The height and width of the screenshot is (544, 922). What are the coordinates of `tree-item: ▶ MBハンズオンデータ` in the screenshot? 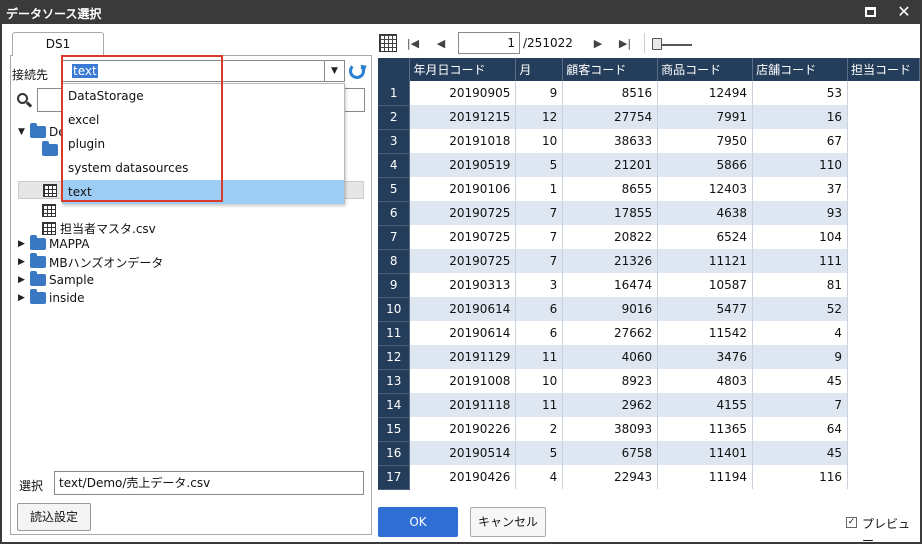 It's located at (90, 262).